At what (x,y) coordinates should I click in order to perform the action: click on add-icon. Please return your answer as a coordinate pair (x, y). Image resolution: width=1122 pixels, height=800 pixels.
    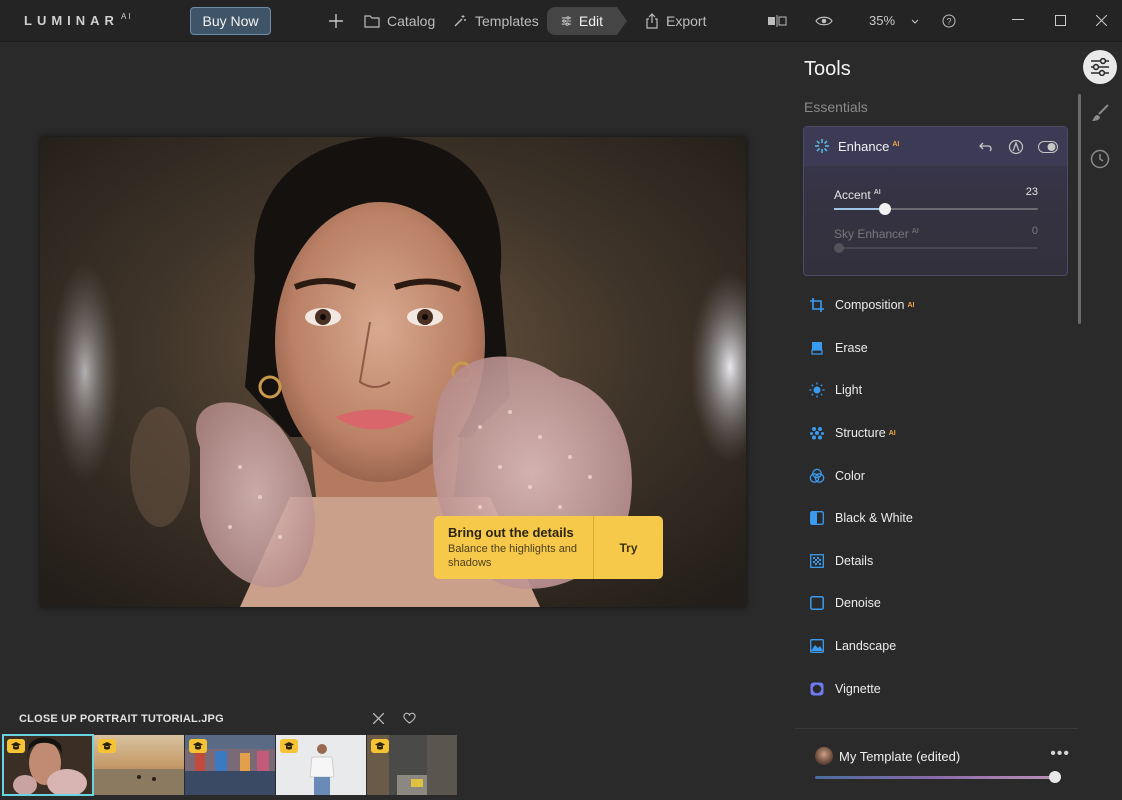
    Looking at the image, I should click on (336, 21).